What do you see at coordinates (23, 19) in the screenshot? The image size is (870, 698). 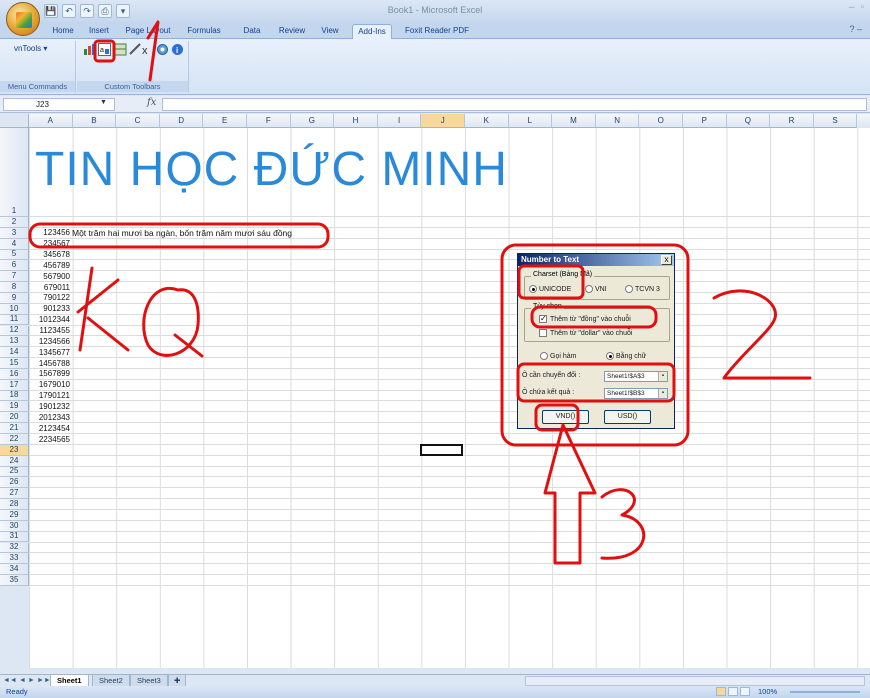 I see `office-button` at bounding box center [23, 19].